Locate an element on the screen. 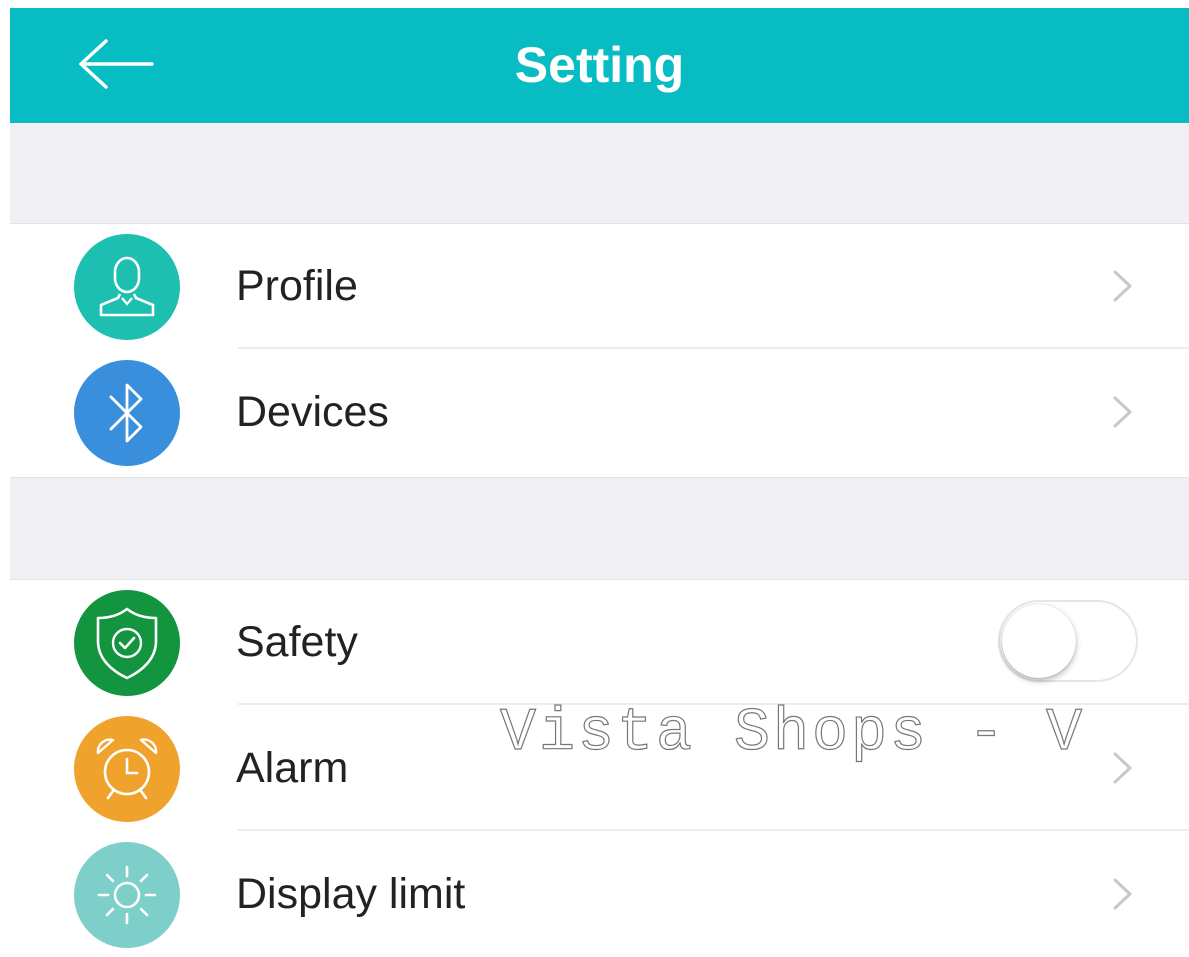 This screenshot has height=957, width=1189. arrow-left-icon is located at coordinates (116, 66).